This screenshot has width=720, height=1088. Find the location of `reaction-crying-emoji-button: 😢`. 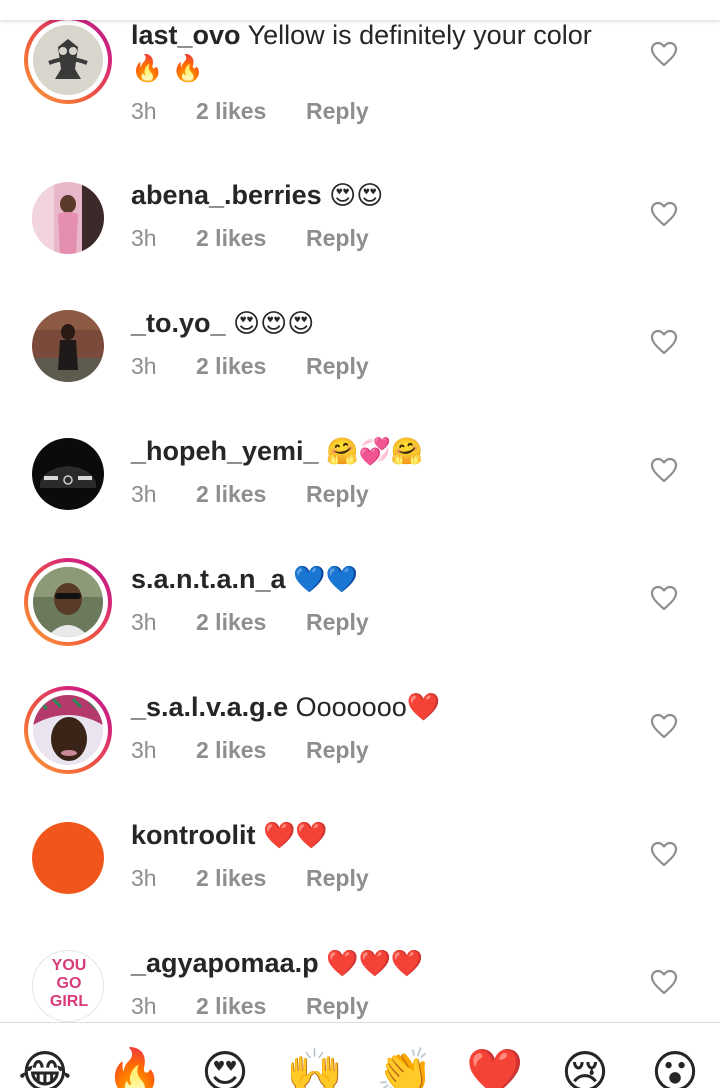

reaction-crying-emoji-button: 😢 is located at coordinates (585, 1065).